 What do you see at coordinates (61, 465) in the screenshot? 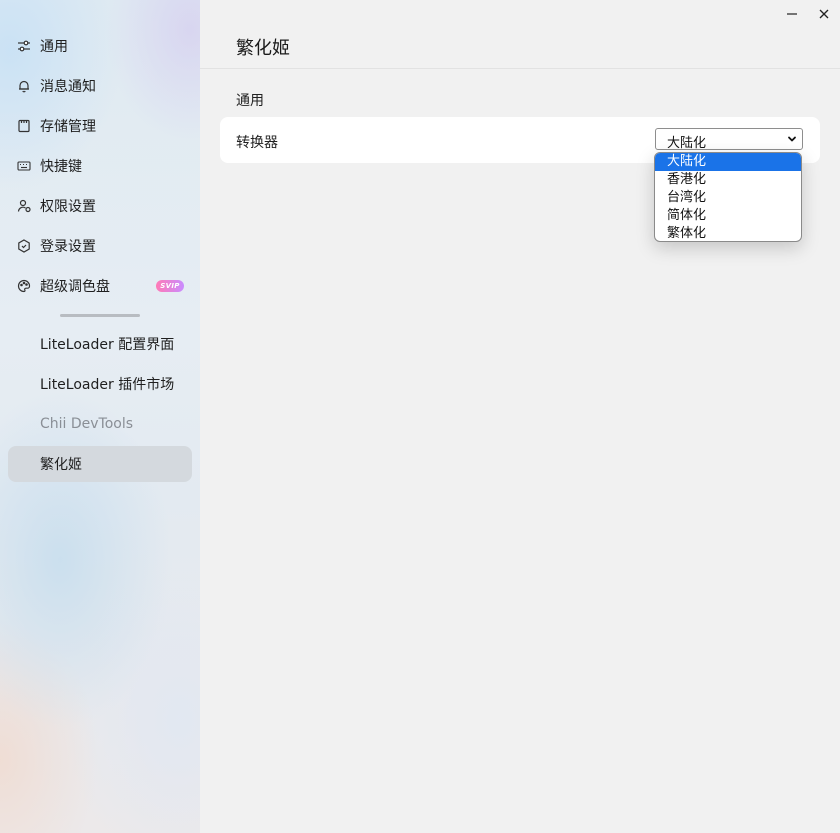
I see `sidebar-item-label: 繁化姬` at bounding box center [61, 465].